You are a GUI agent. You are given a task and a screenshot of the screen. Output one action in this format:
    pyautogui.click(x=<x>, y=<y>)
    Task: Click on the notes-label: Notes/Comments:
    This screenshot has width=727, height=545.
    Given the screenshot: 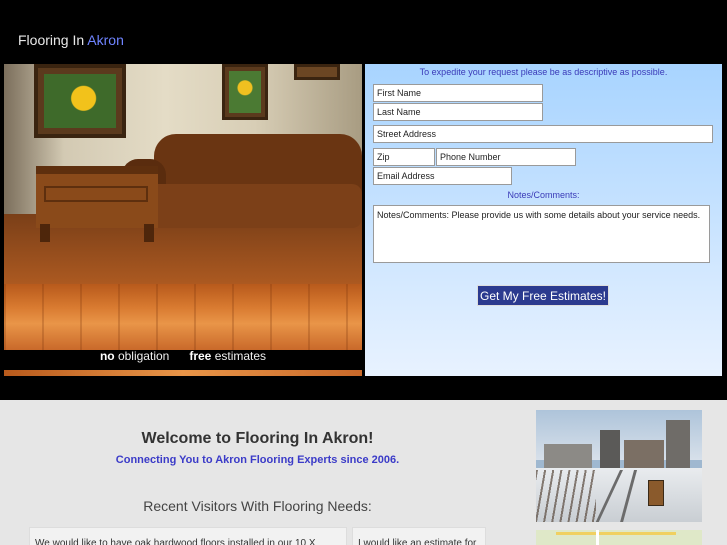 What is the action you would take?
    pyautogui.click(x=543, y=195)
    